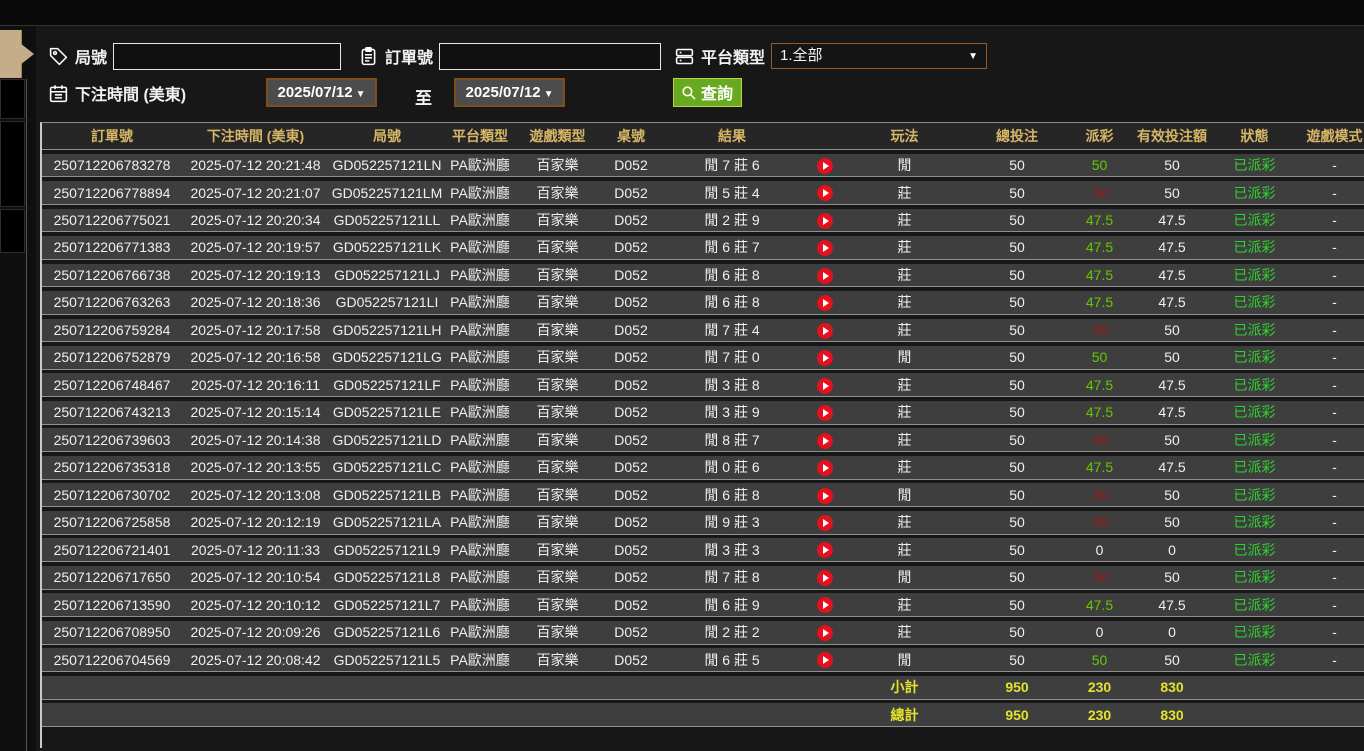 This screenshot has width=1364, height=751. I want to click on cell-time: 2025-07-12 20:20:34, so click(255, 220).